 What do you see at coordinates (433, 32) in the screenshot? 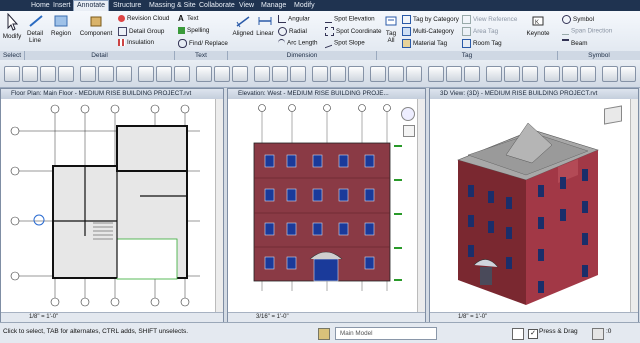
I see `multi-category-label: Multi-Category` at bounding box center [433, 32].